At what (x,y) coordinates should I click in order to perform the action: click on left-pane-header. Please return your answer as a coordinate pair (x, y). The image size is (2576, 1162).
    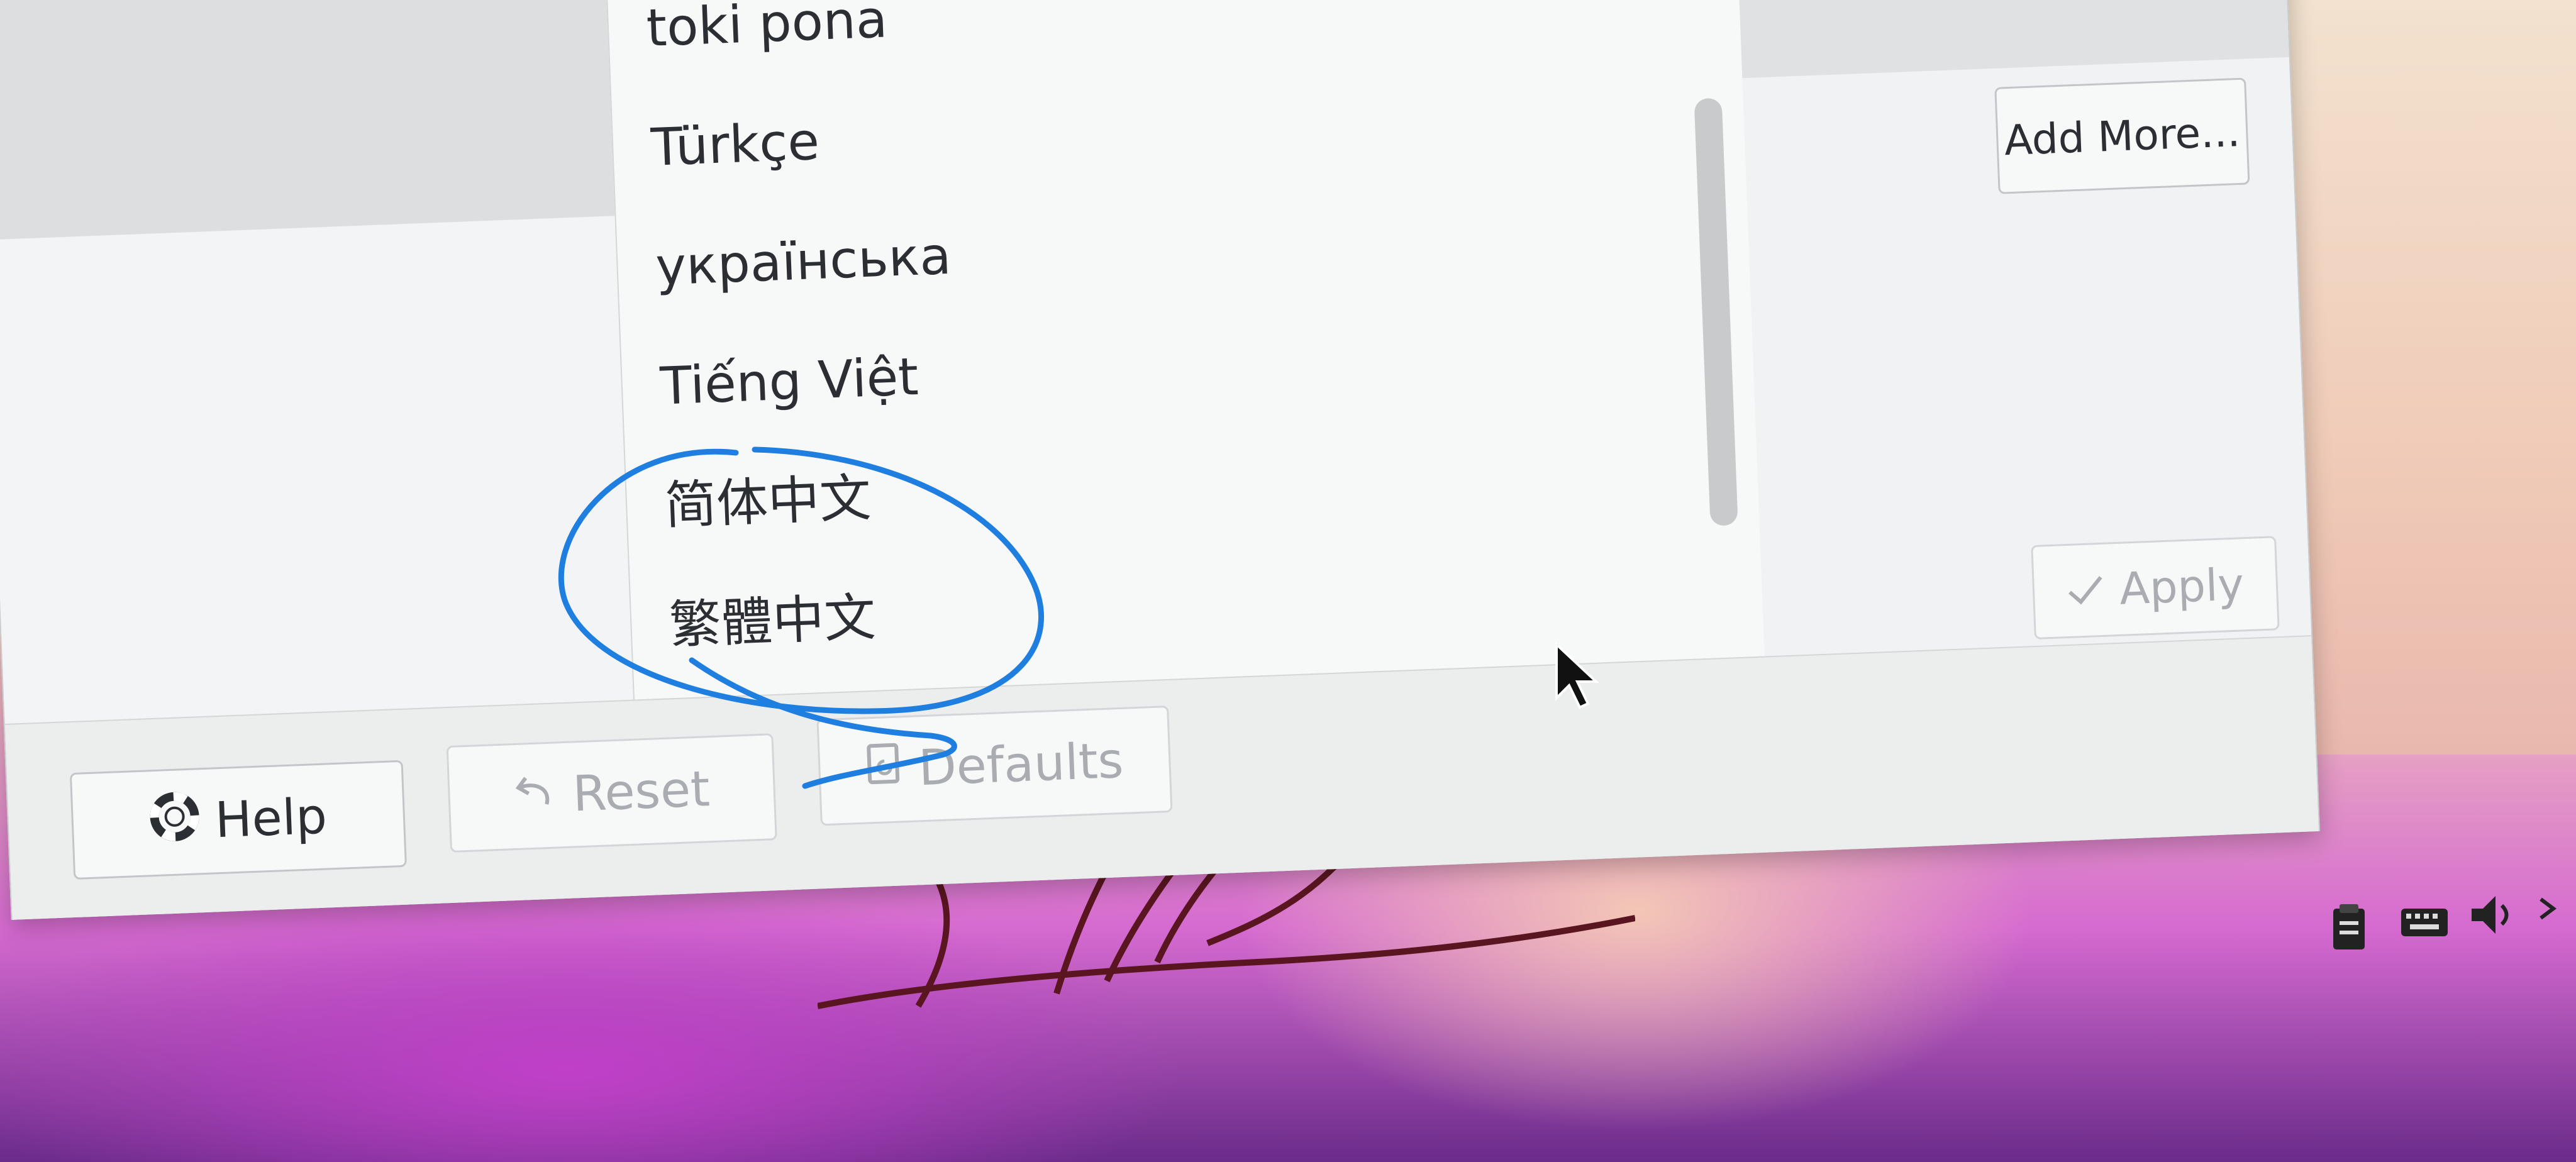
    Looking at the image, I should click on (307, 120).